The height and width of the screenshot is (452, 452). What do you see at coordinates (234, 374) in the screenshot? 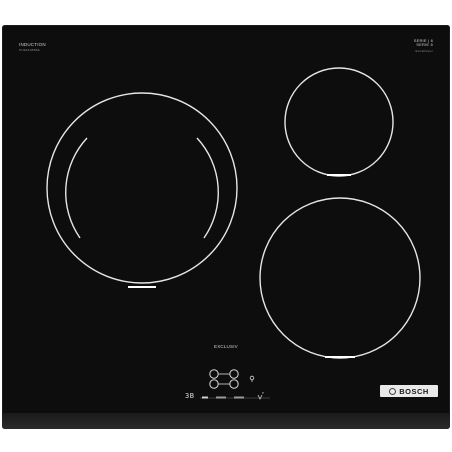
I see `zone-select-top-right-icon` at bounding box center [234, 374].